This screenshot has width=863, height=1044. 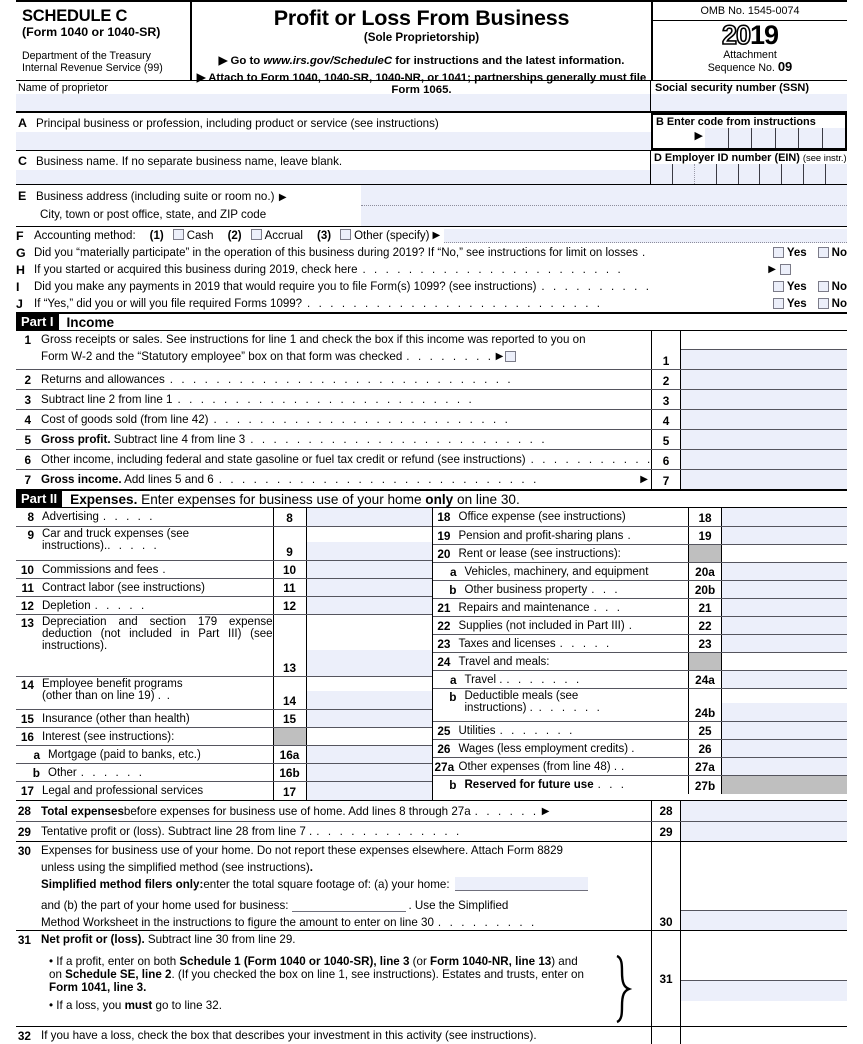 I want to click on question-j-yes-checkbox, so click(x=778, y=303).